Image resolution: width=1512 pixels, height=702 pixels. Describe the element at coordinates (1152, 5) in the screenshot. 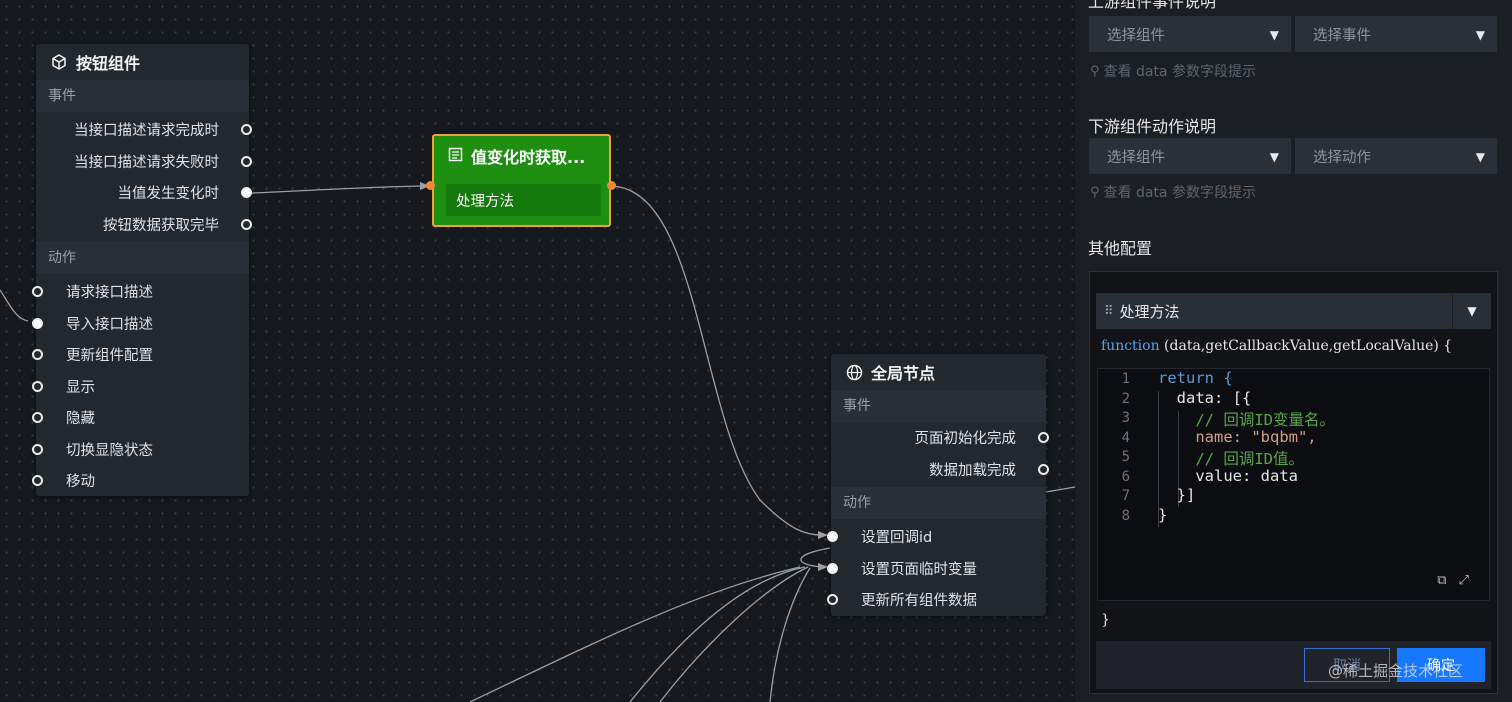

I see `upstream-section-title: 上游组件事件说明` at that location.